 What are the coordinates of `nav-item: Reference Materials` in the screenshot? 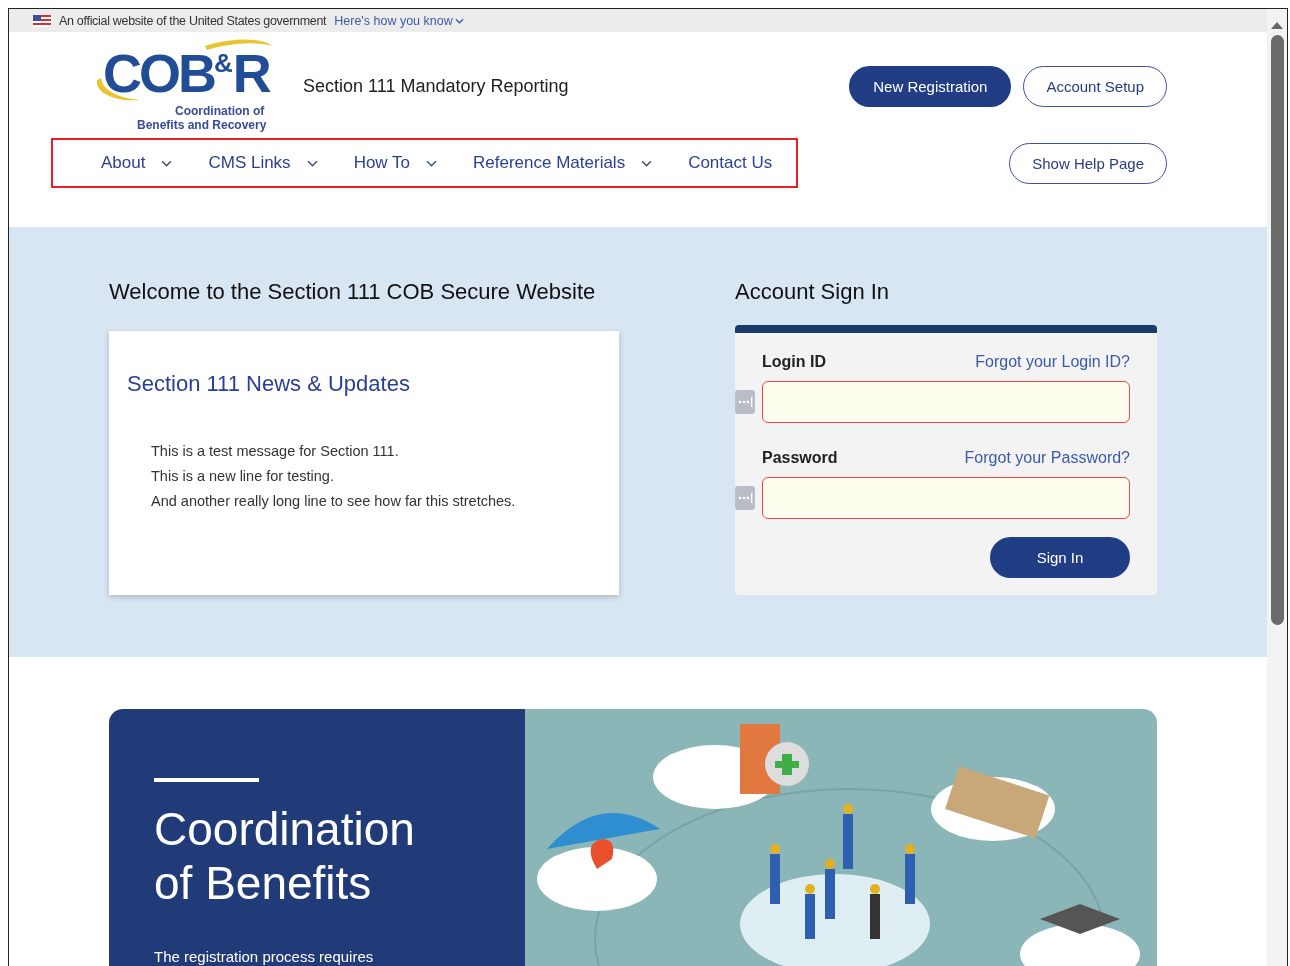 It's located at (563, 163).